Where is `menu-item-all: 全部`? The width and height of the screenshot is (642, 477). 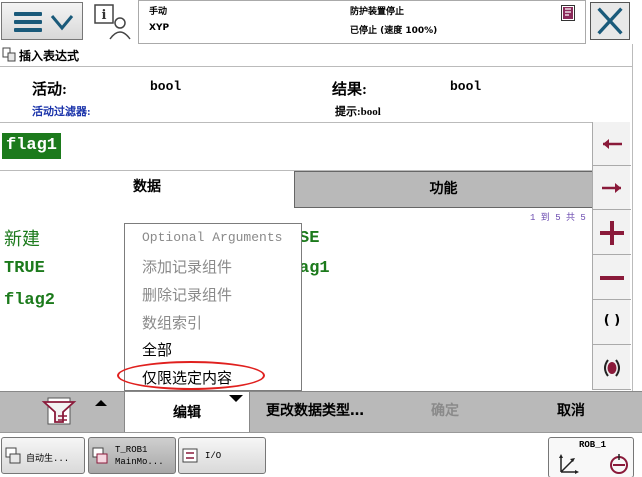 menu-item-all: 全部 is located at coordinates (157, 349).